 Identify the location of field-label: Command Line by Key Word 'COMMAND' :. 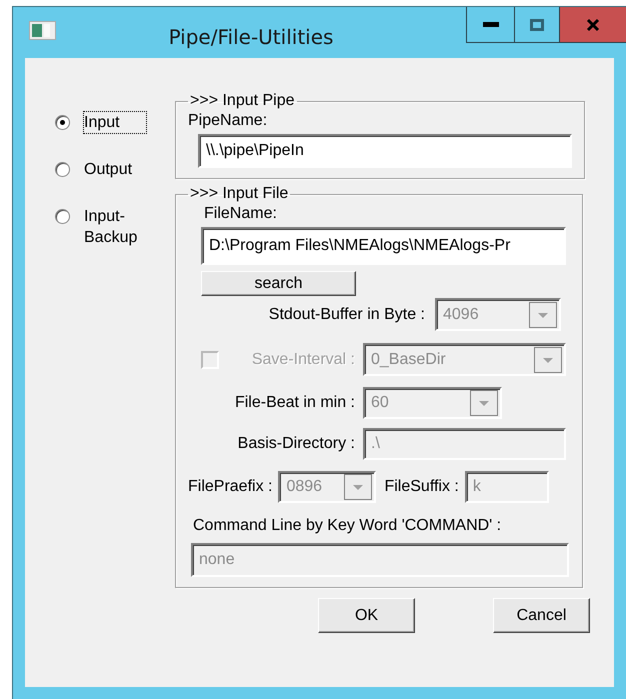
(347, 526).